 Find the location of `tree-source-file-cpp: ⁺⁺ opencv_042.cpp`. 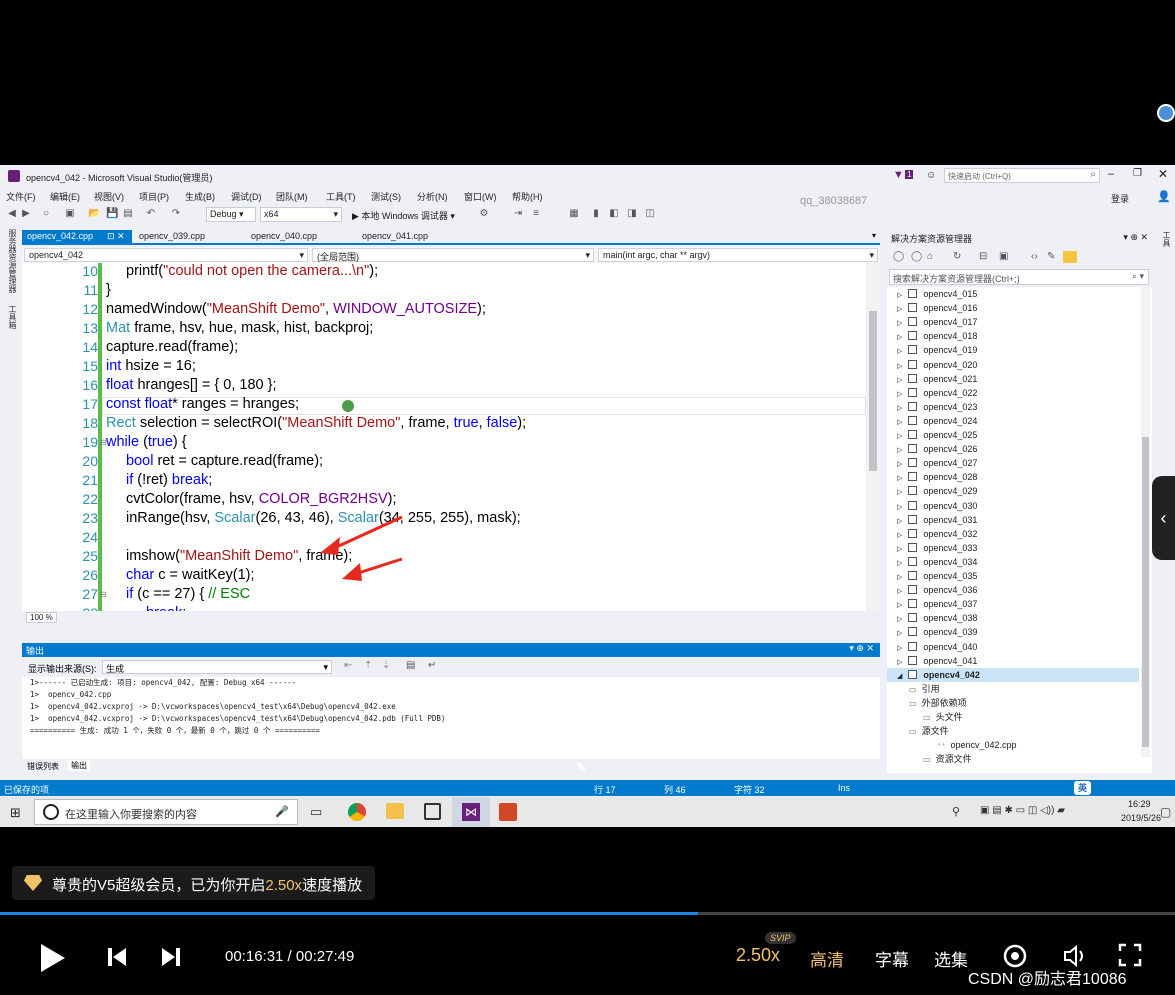

tree-source-file-cpp: ⁺⁺ opencv_042.cpp is located at coordinates (977, 745).